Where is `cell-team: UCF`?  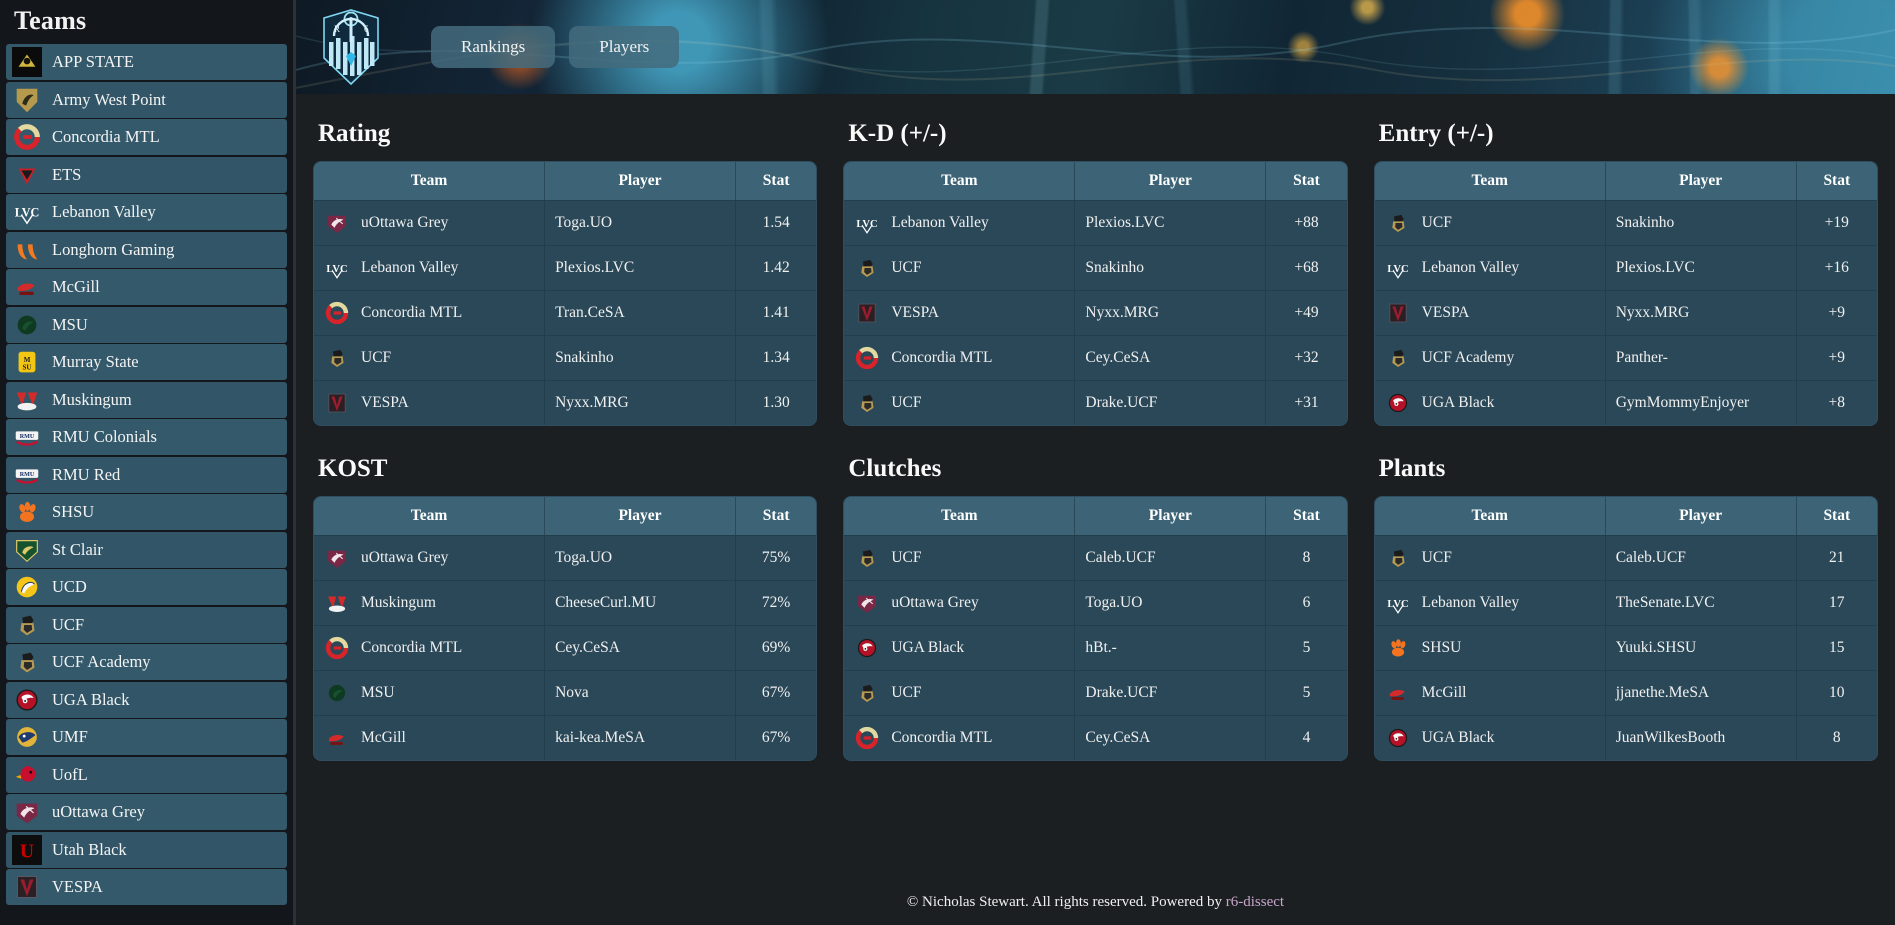
cell-team: UCF is located at coordinates (430, 357).